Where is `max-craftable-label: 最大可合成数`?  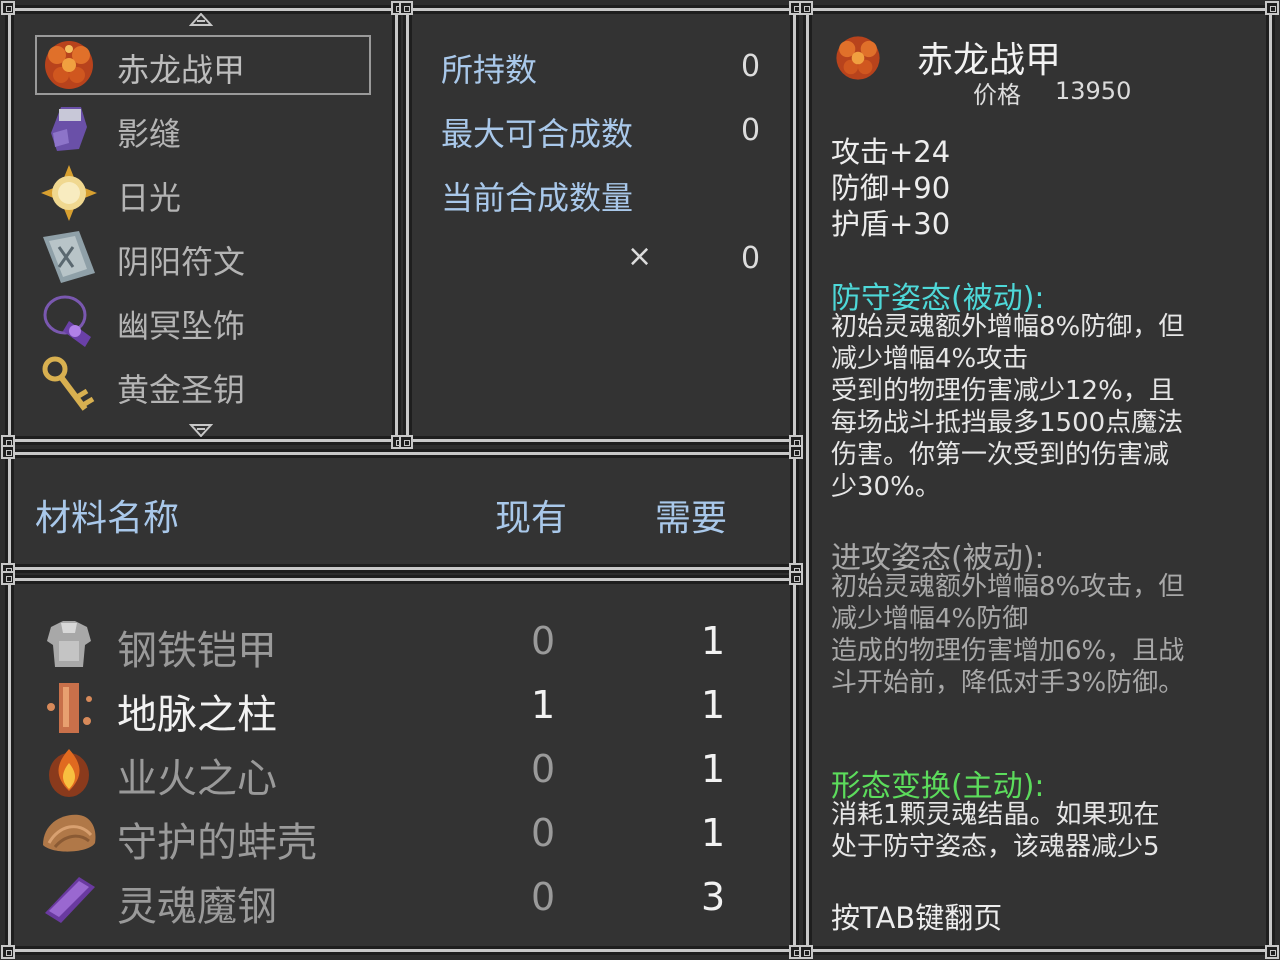 max-craftable-label: 最大可合成数 is located at coordinates (537, 134).